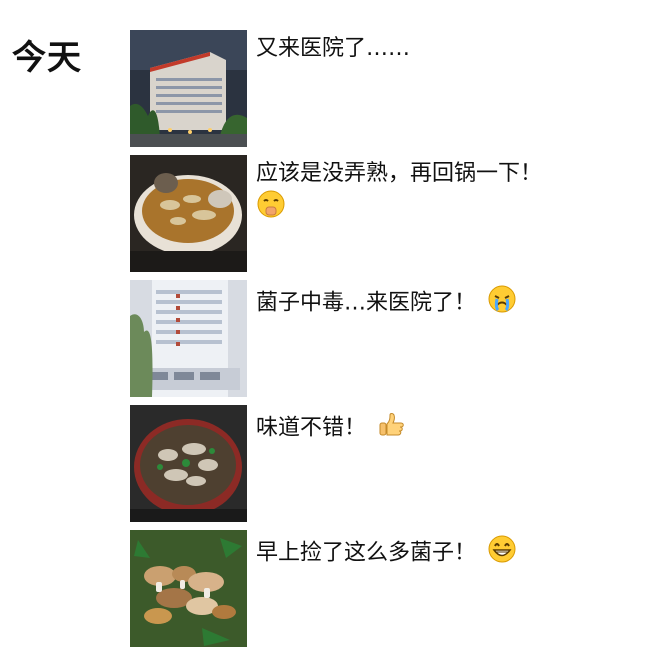 This screenshot has height=648, width=650. Describe the element at coordinates (380, 339) in the screenshot. I see `moment-post: 菌子中毒…来医院了！` at that location.